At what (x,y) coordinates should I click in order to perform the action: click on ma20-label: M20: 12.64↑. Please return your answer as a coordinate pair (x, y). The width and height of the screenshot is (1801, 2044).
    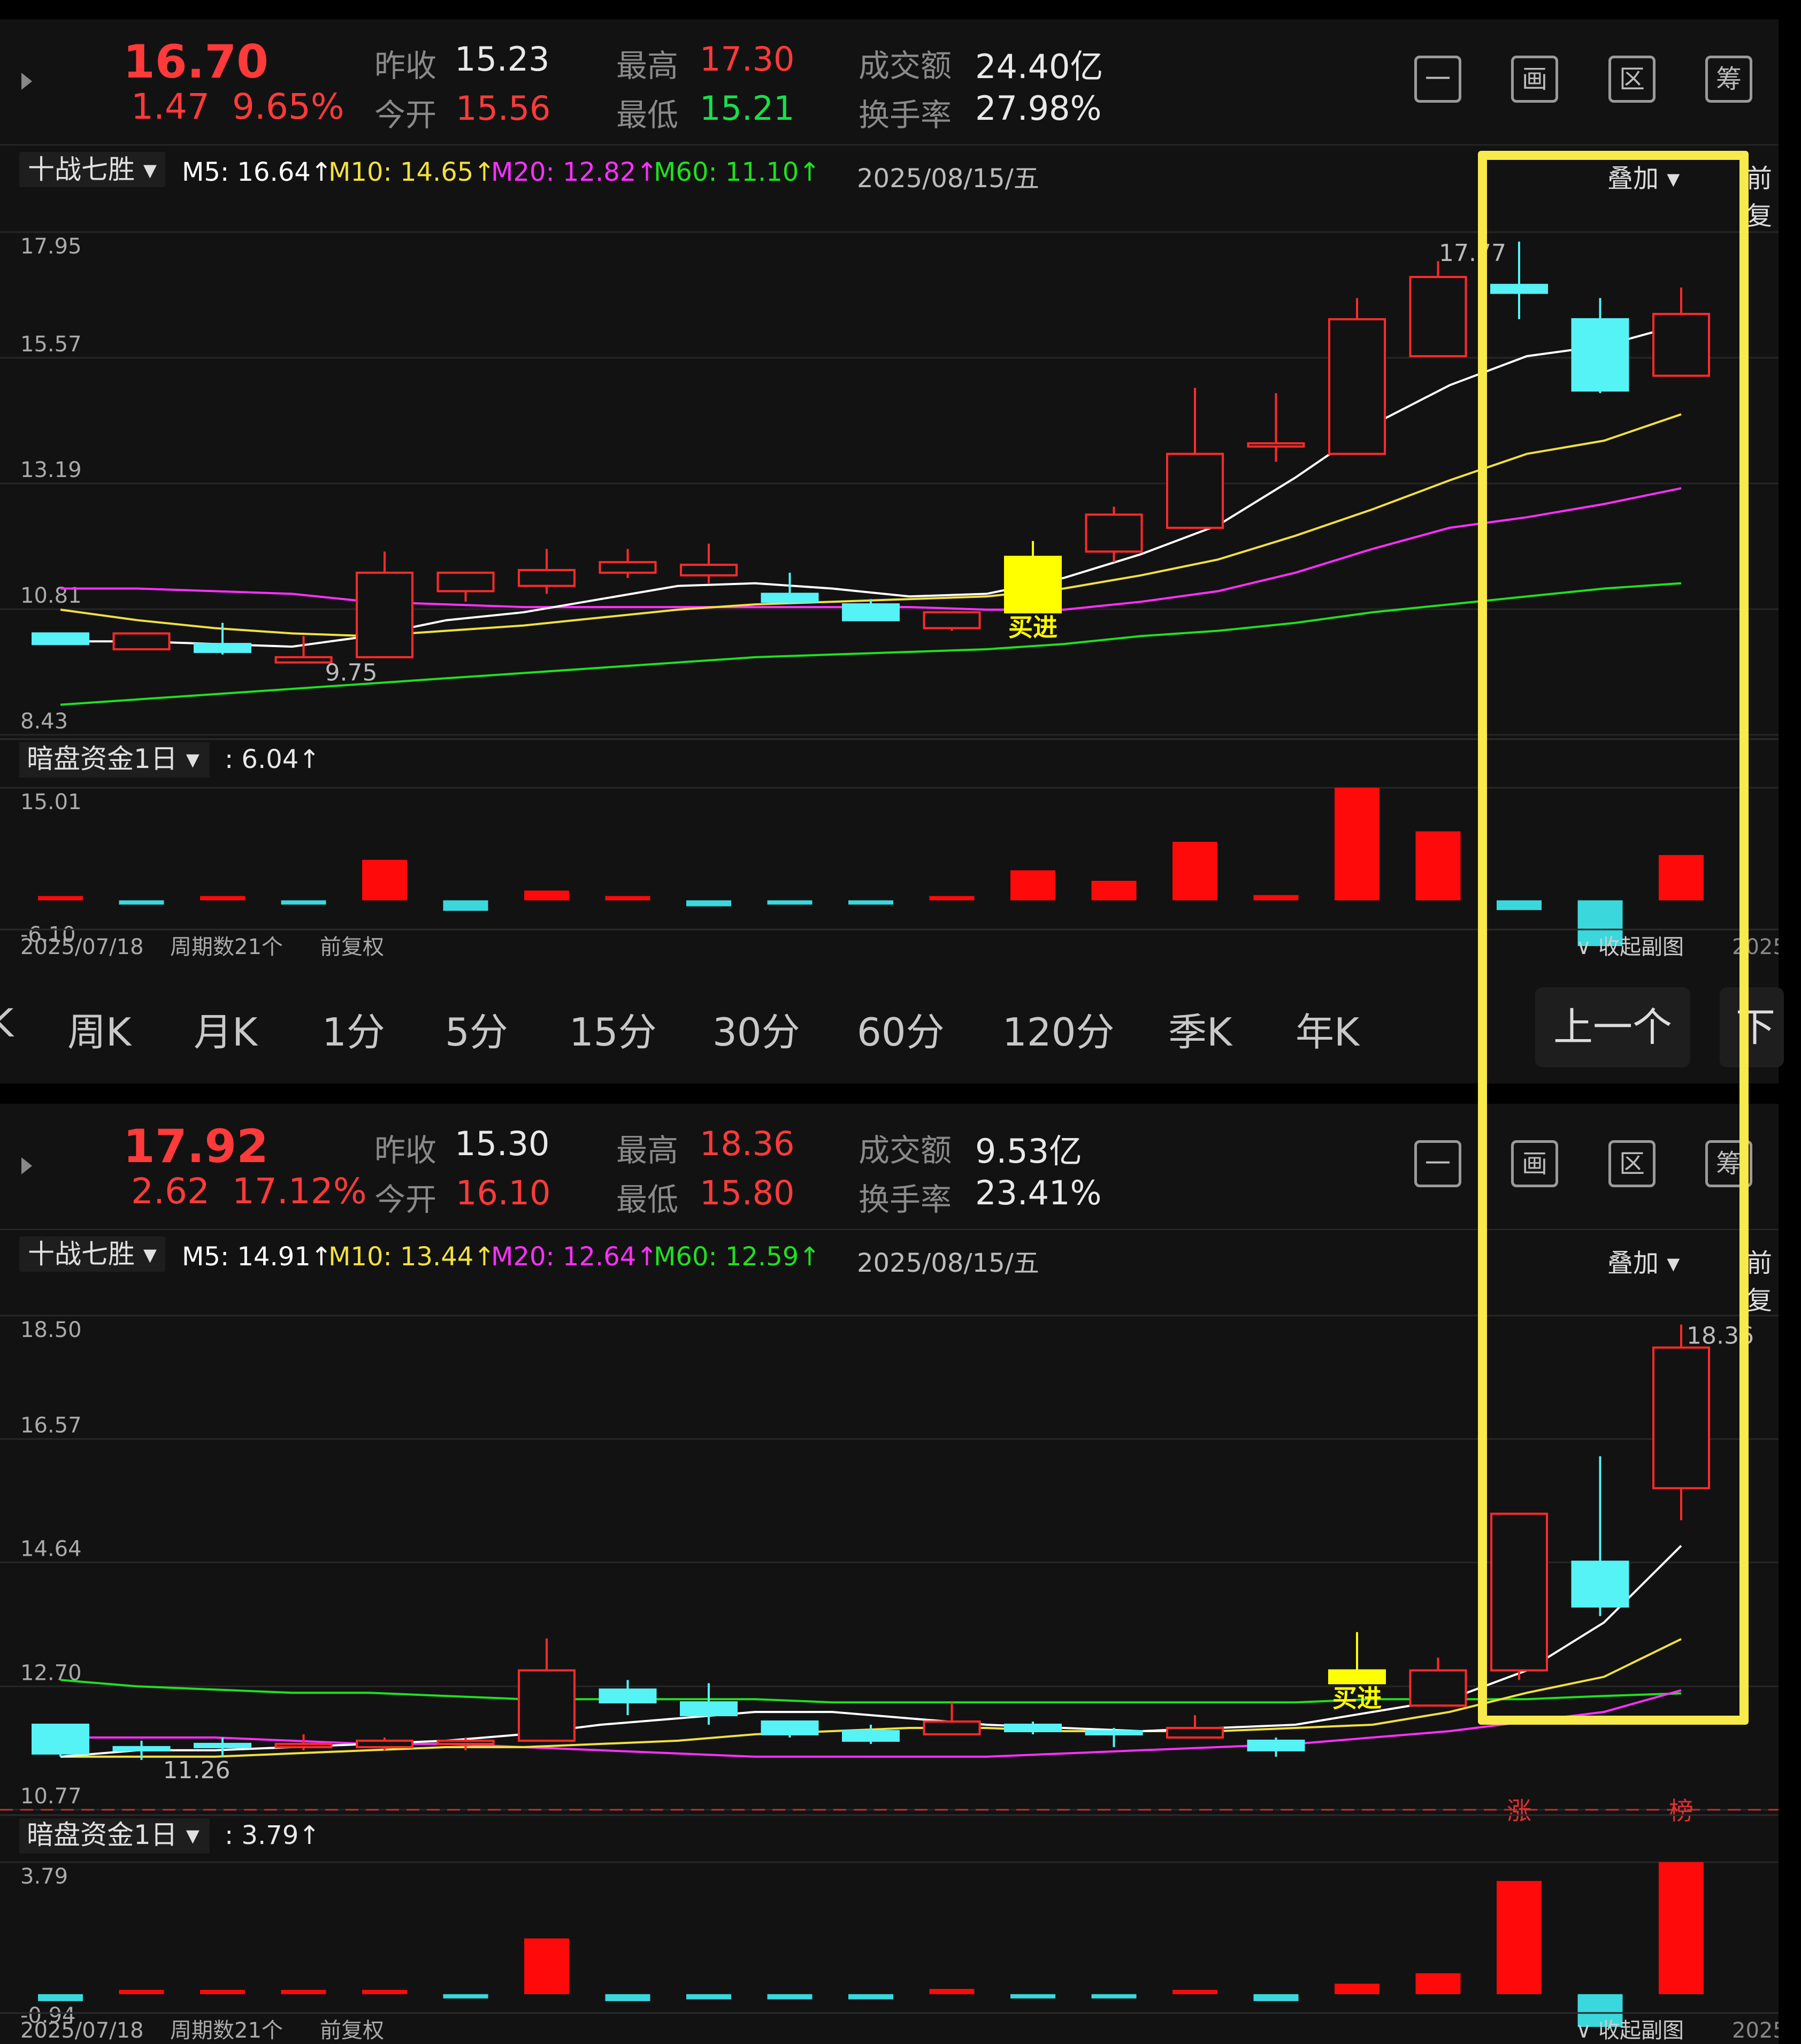
    Looking at the image, I should click on (574, 1257).